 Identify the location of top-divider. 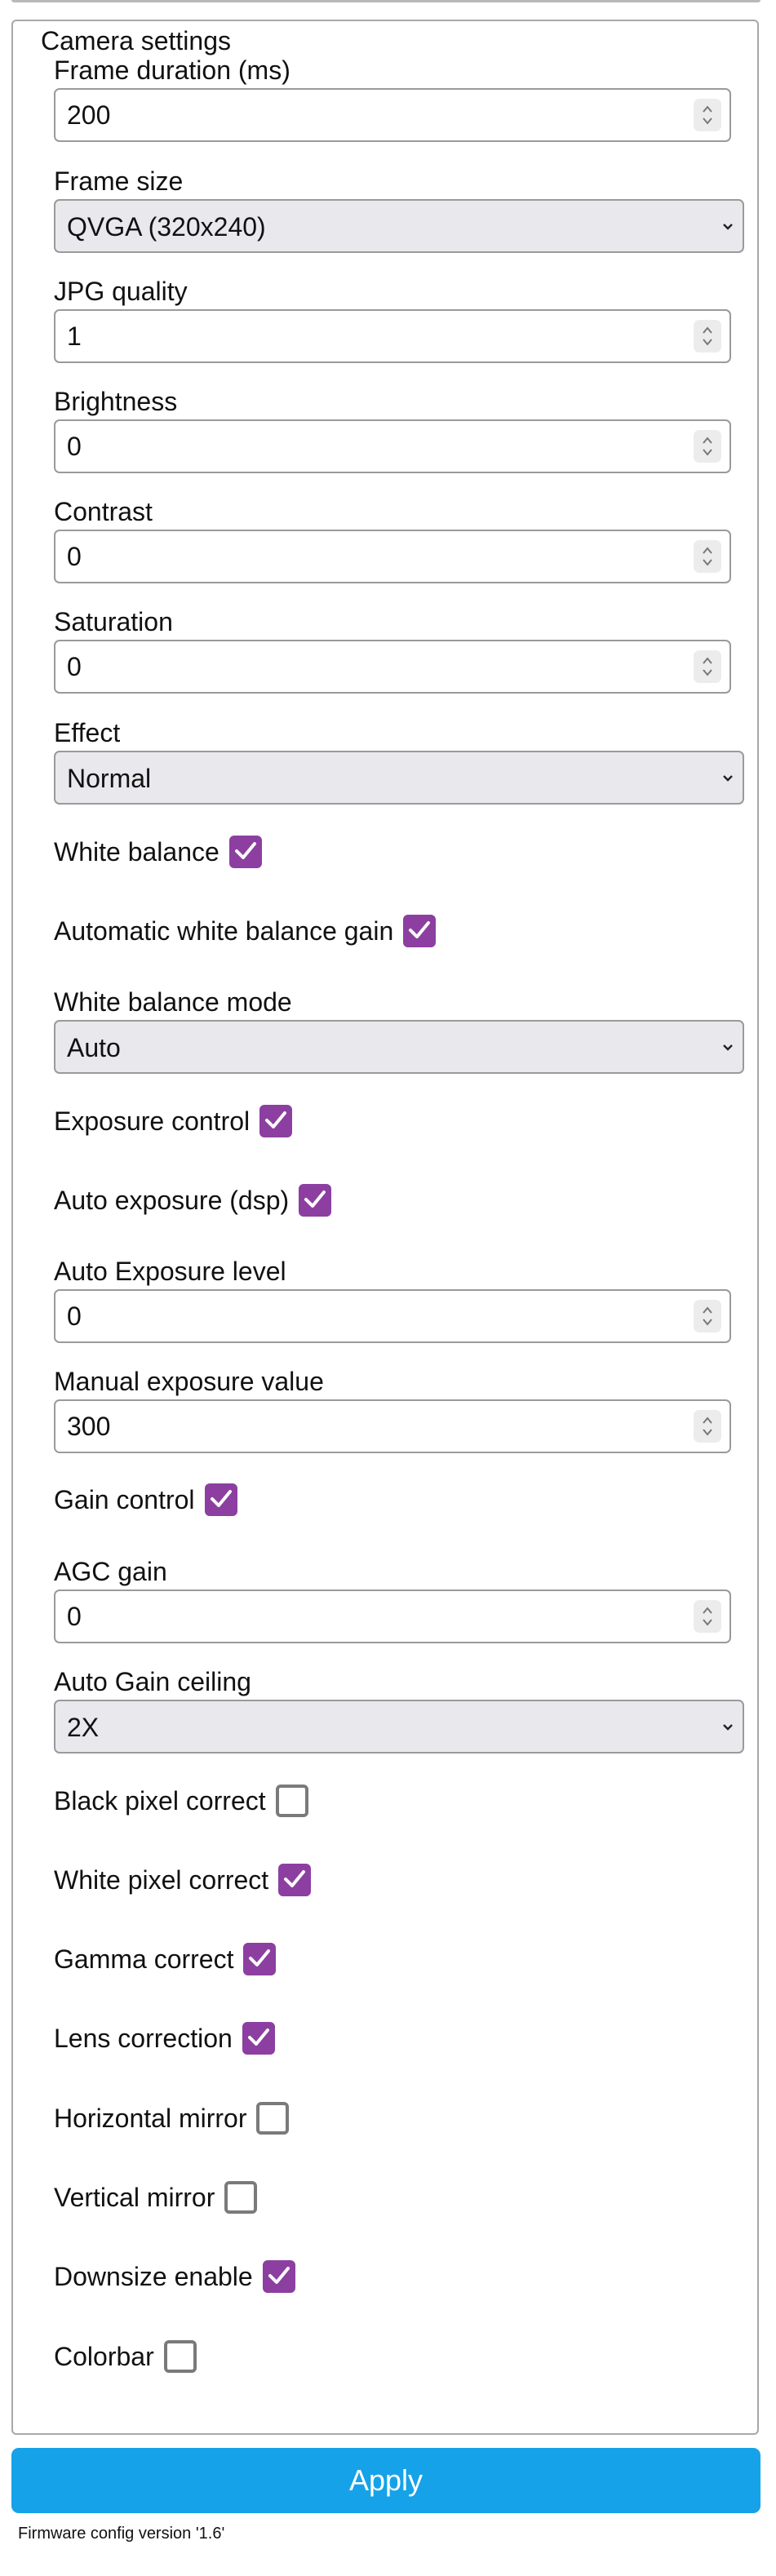
(386, 1).